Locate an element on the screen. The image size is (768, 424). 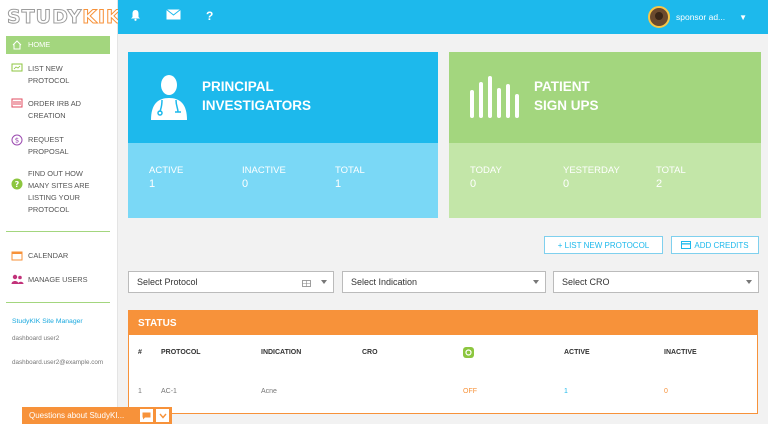
cell-indication: Acne is located at coordinates (269, 391).